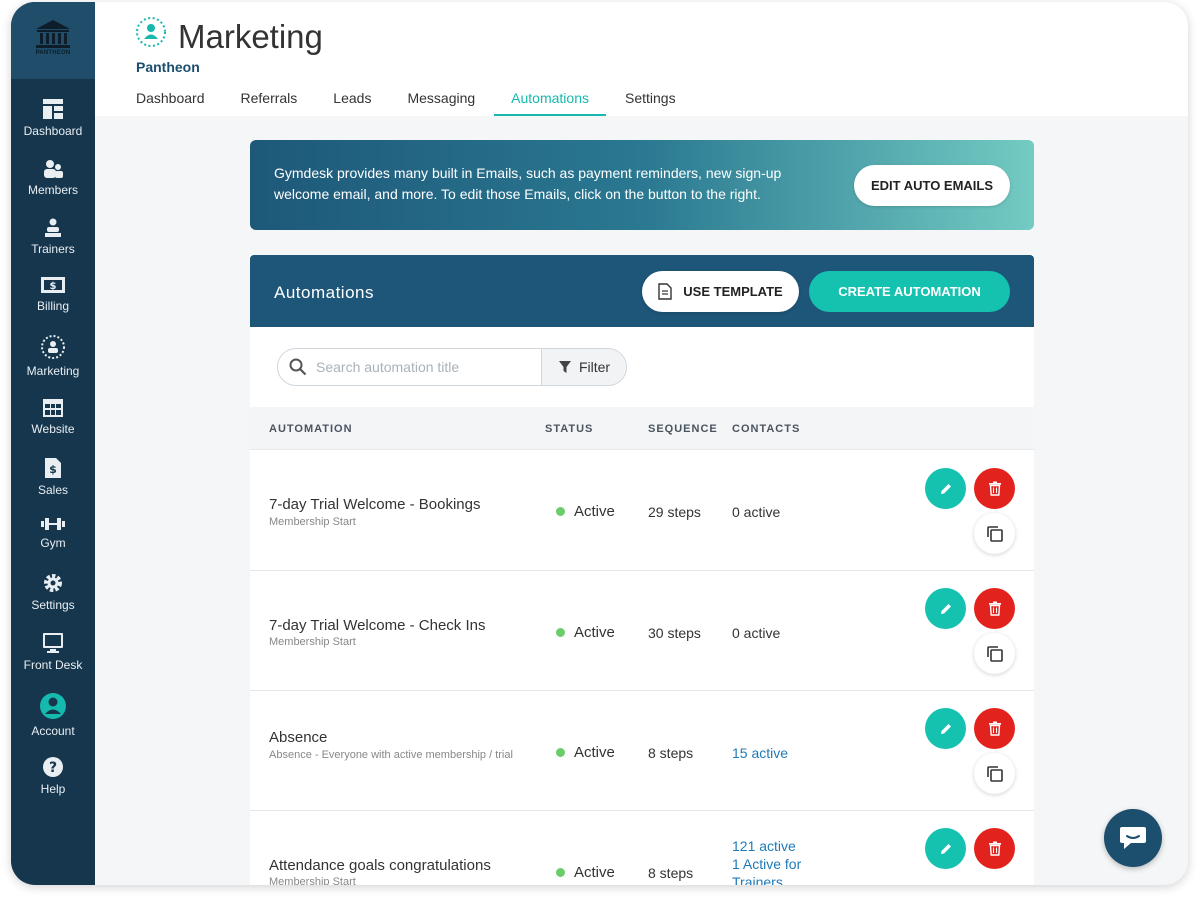 The height and width of the screenshot is (906, 1200). Describe the element at coordinates (53, 294) in the screenshot. I see `sidebar-item-billing: $ Billing` at that location.